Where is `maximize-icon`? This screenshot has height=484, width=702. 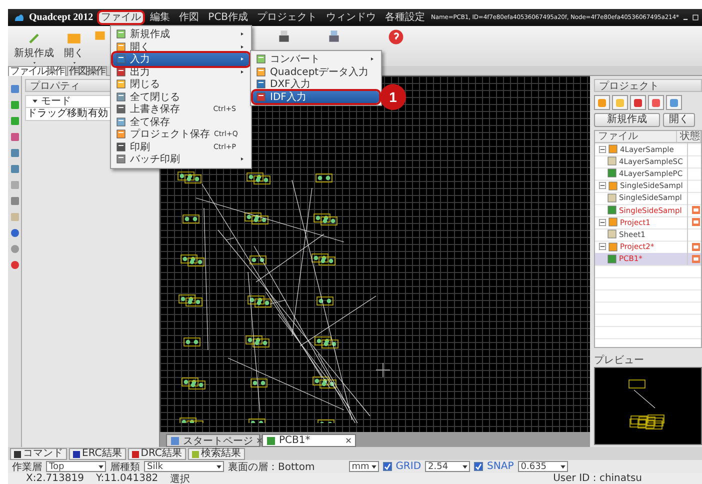
maximize-icon is located at coordinates (695, 17).